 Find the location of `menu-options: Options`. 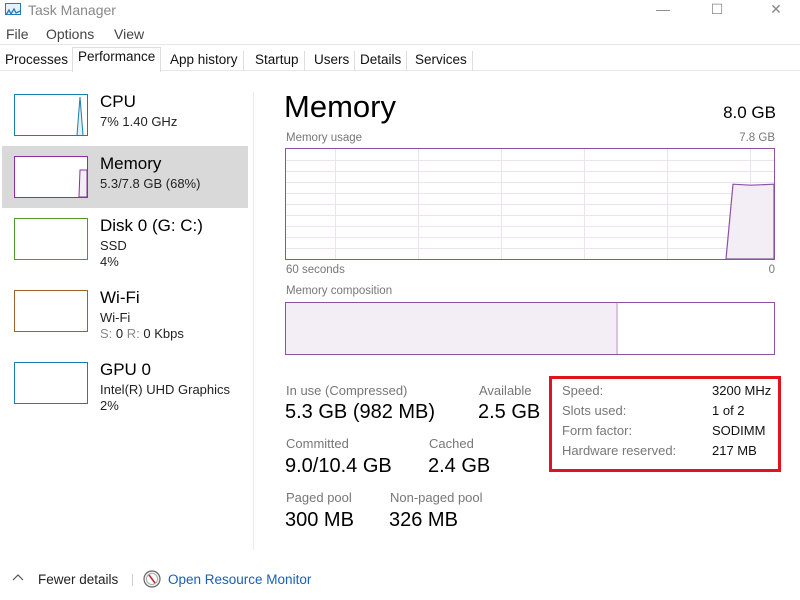

menu-options: Options is located at coordinates (70, 34).